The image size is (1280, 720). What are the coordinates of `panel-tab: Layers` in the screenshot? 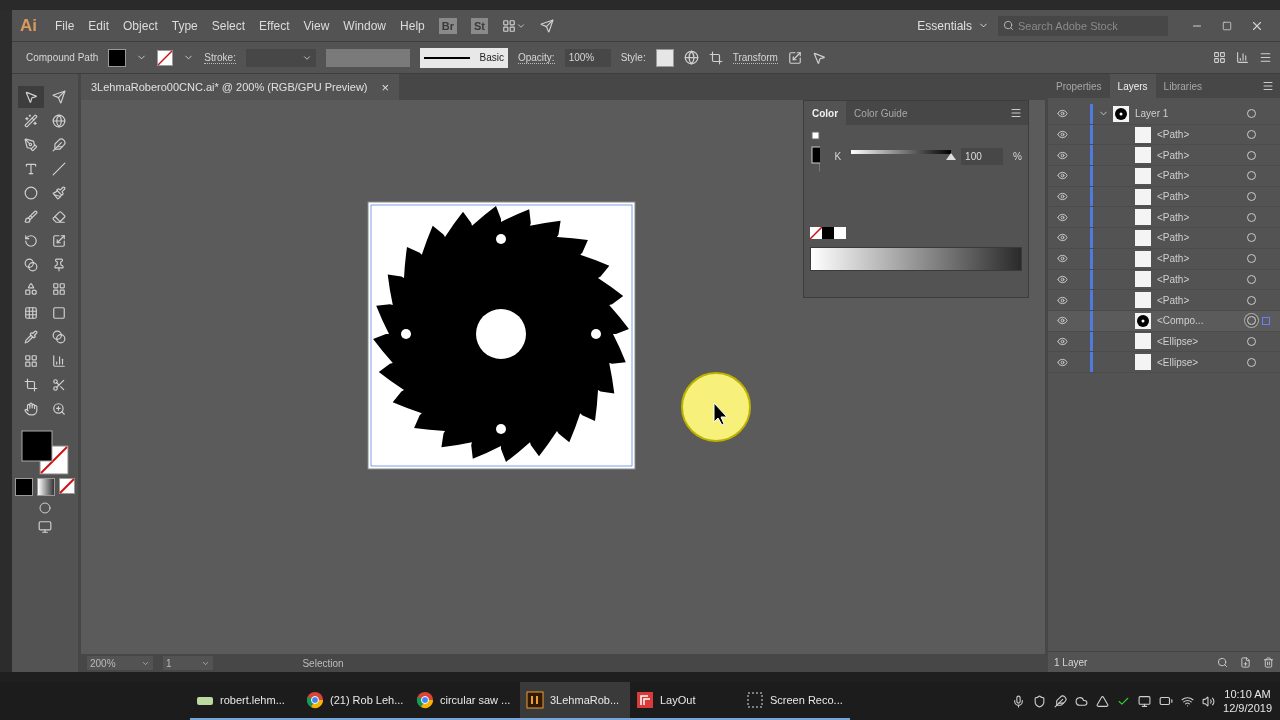 It's located at (1132, 86).